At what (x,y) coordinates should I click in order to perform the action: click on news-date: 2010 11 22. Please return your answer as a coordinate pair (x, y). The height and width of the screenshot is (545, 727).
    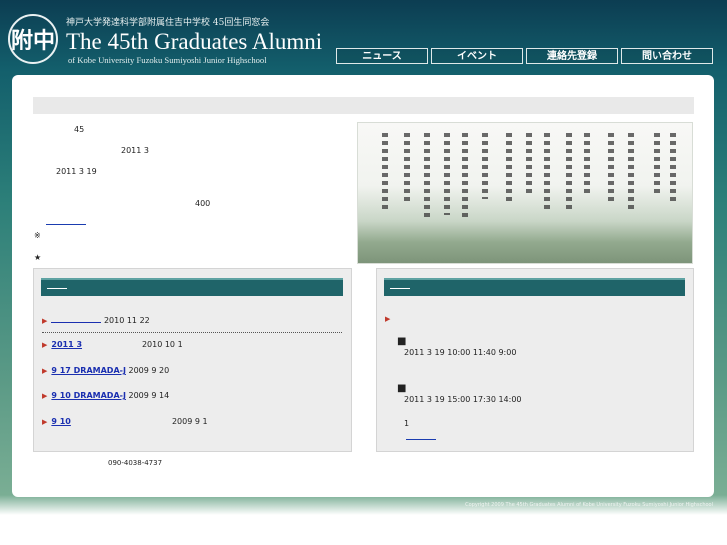
    Looking at the image, I should click on (126, 320).